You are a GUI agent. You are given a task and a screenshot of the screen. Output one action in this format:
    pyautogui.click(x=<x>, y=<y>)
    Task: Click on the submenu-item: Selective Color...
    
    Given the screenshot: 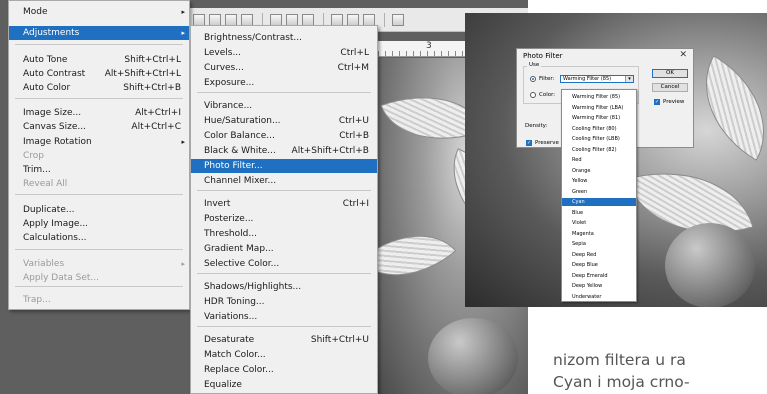 What is the action you would take?
    pyautogui.click(x=284, y=264)
    